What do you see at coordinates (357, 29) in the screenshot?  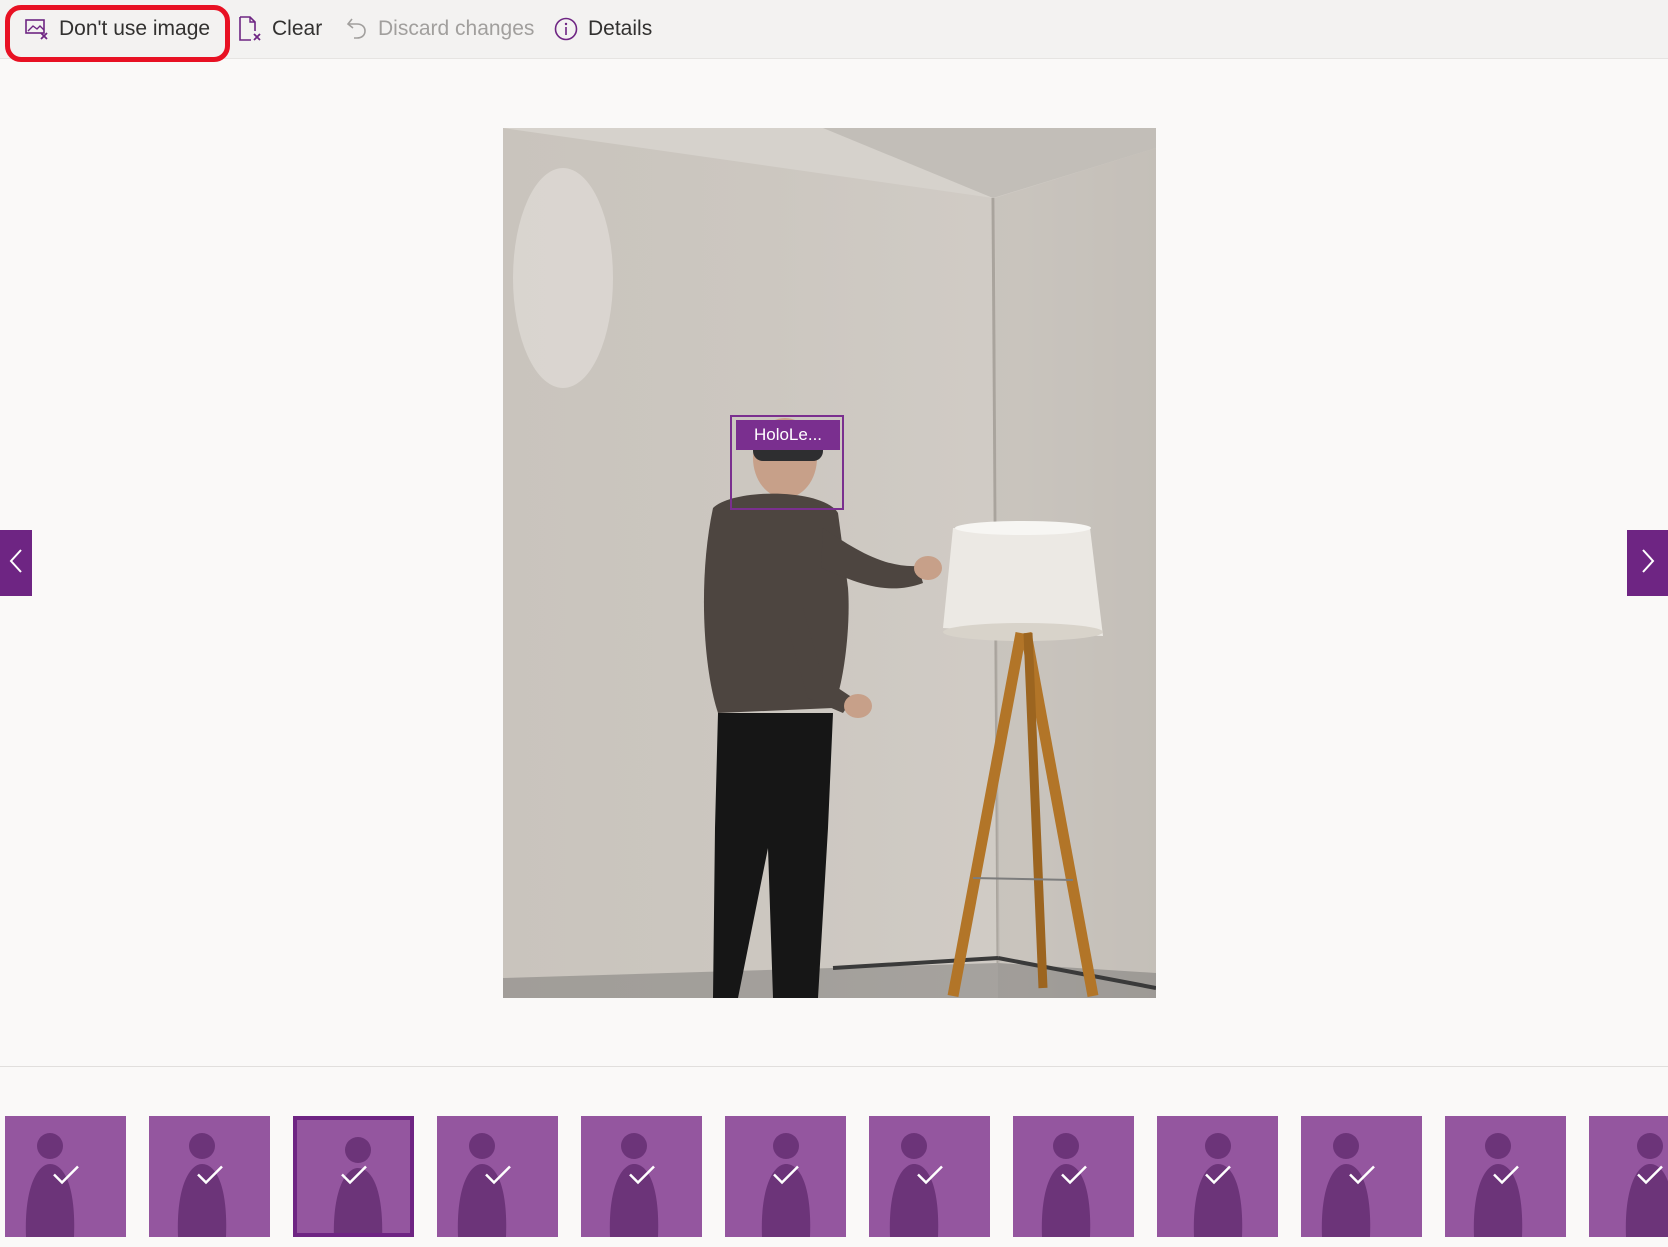 I see `undo-icon` at bounding box center [357, 29].